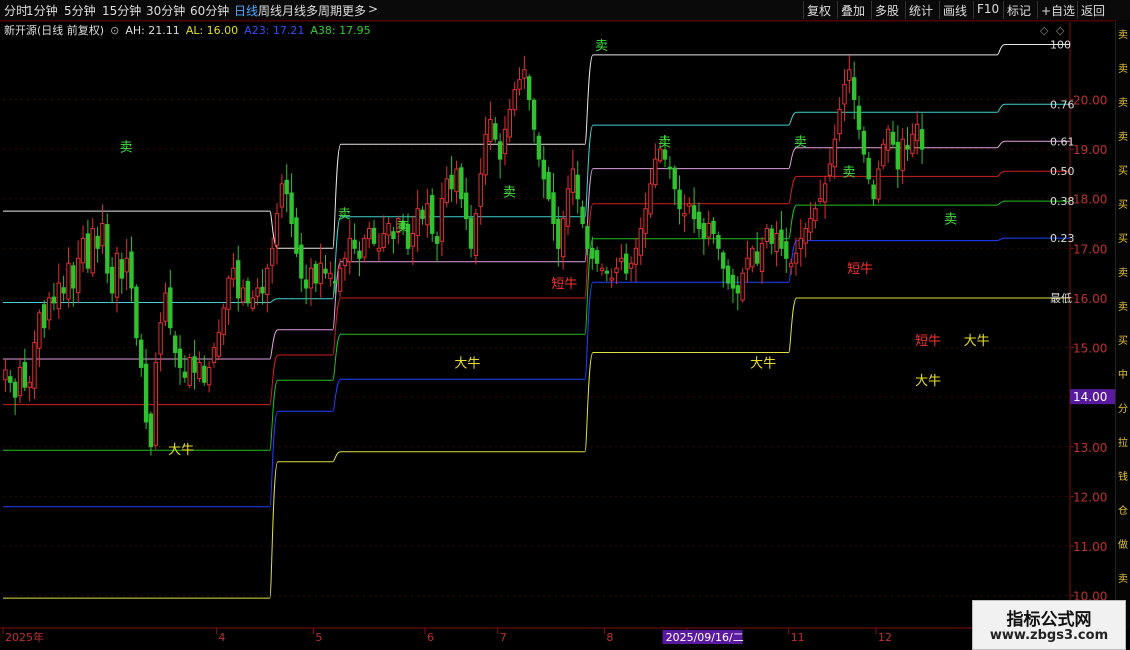 The height and width of the screenshot is (650, 1130). Describe the element at coordinates (1060, 30) in the screenshot. I see `close-diamond-icon: ◇` at that location.